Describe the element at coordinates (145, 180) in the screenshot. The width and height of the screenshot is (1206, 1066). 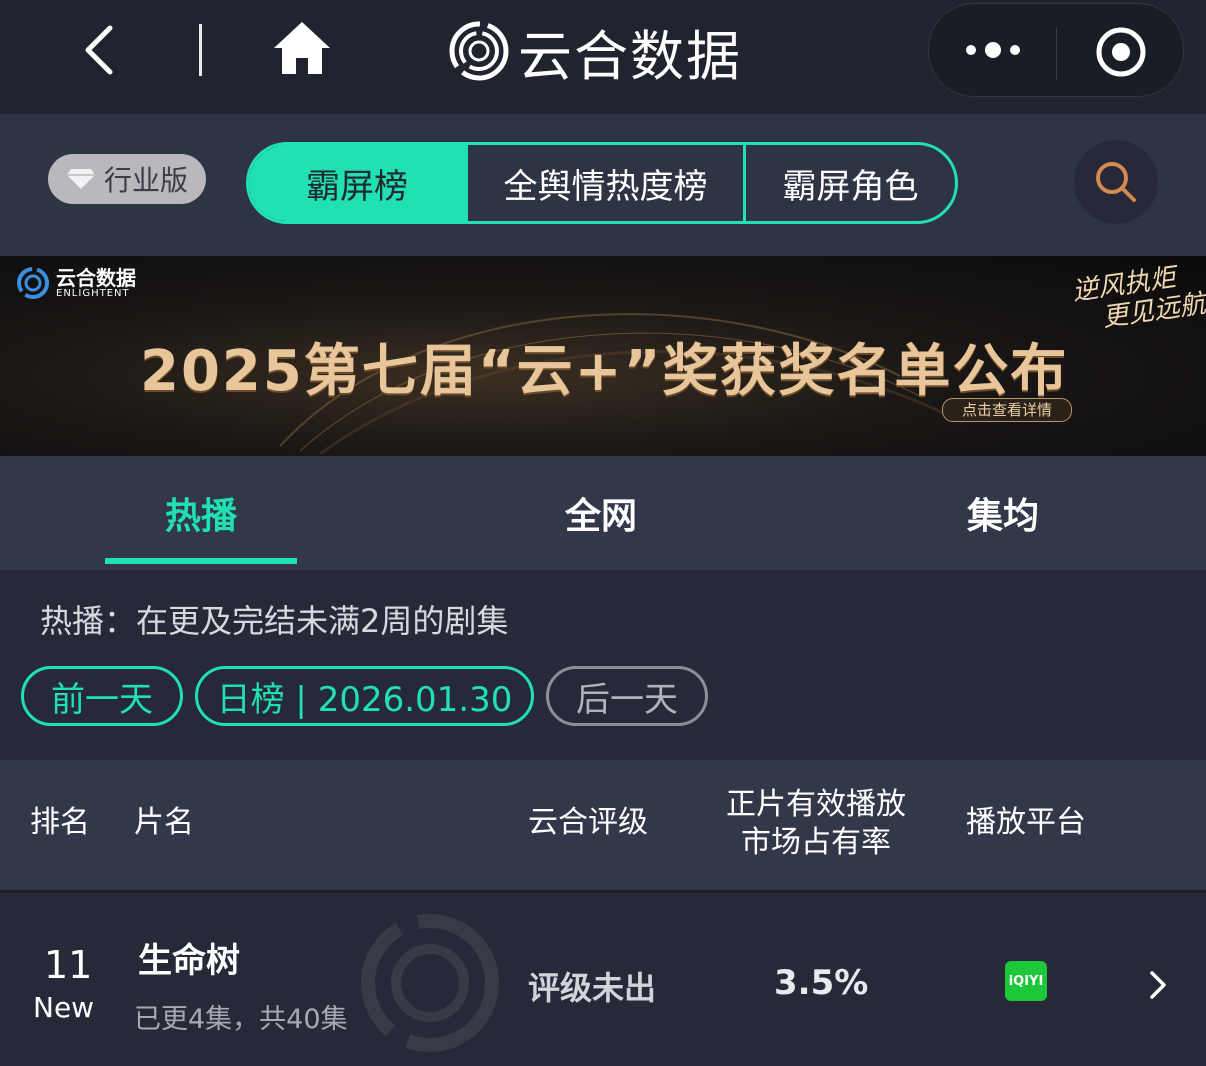
I see `edition-label: 行业版` at that location.